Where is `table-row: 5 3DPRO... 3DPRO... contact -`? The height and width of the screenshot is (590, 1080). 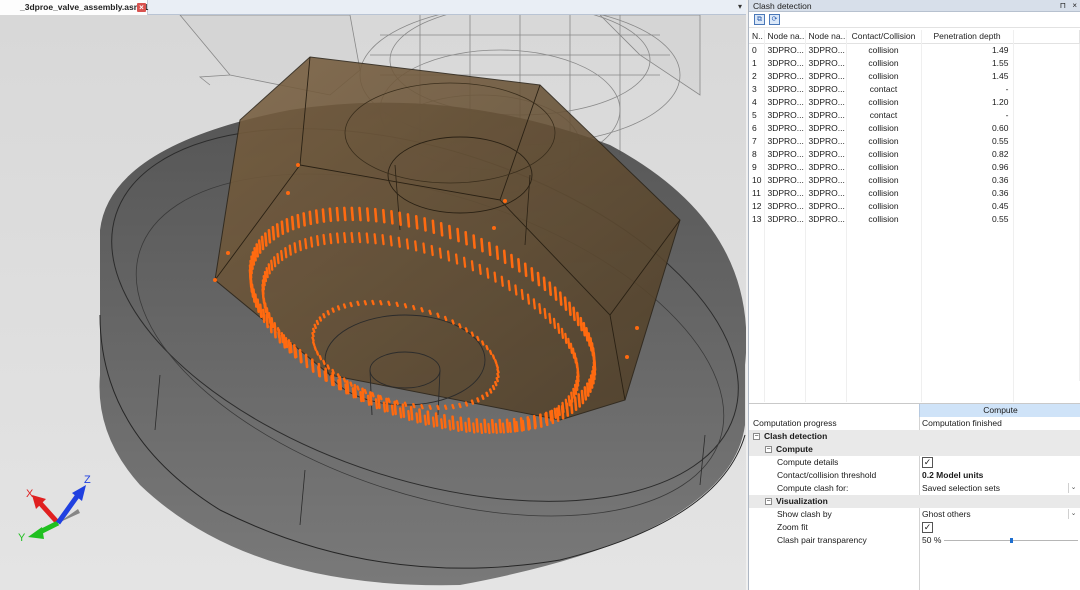
table-row: 5 3DPRO... 3DPRO... contact - is located at coordinates (914, 114).